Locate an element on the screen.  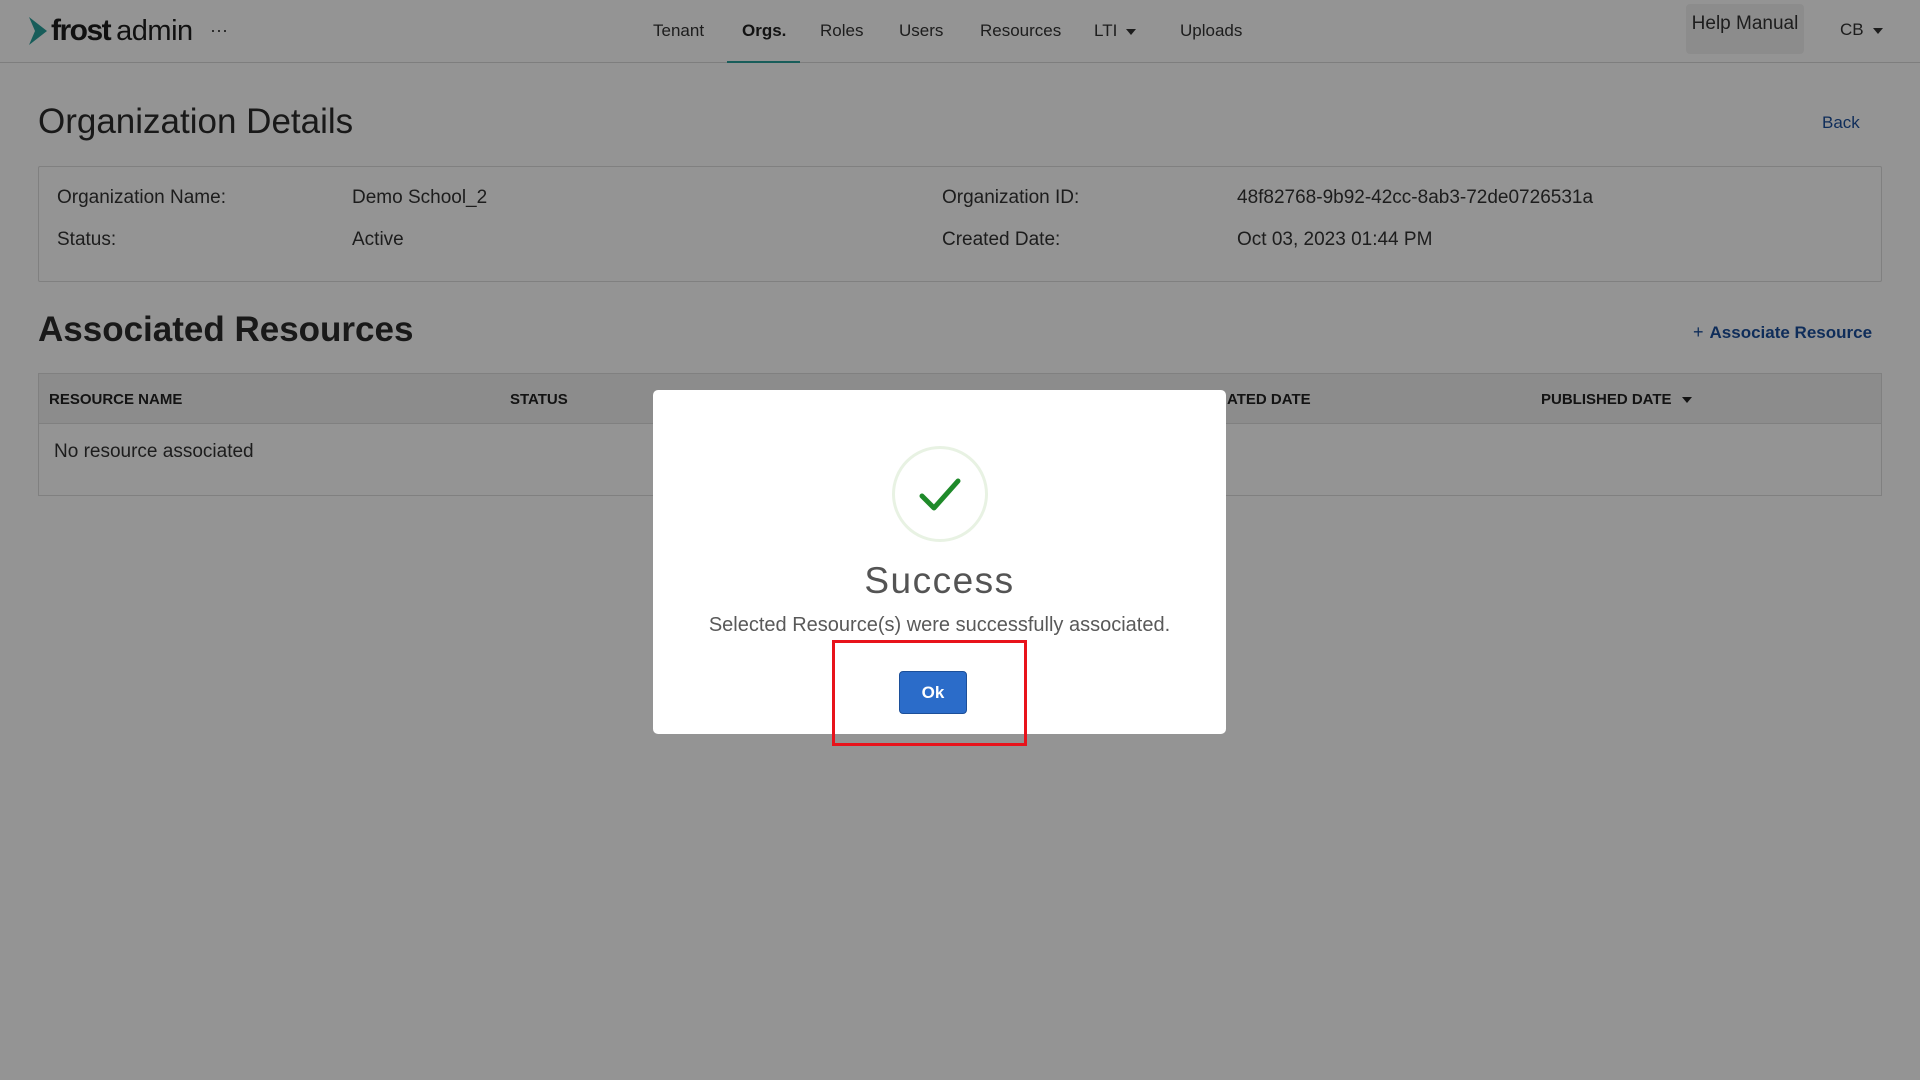
highlight-annotation-box is located at coordinates (929, 693).